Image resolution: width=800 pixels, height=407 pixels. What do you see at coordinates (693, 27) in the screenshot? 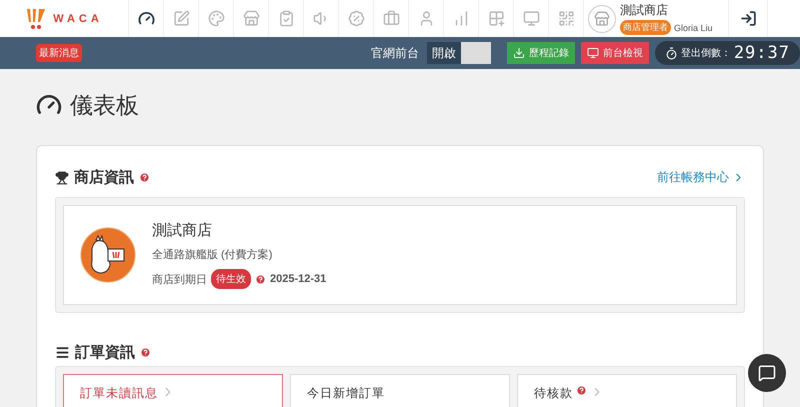
I see `user-name: Gloria Liu` at bounding box center [693, 27].